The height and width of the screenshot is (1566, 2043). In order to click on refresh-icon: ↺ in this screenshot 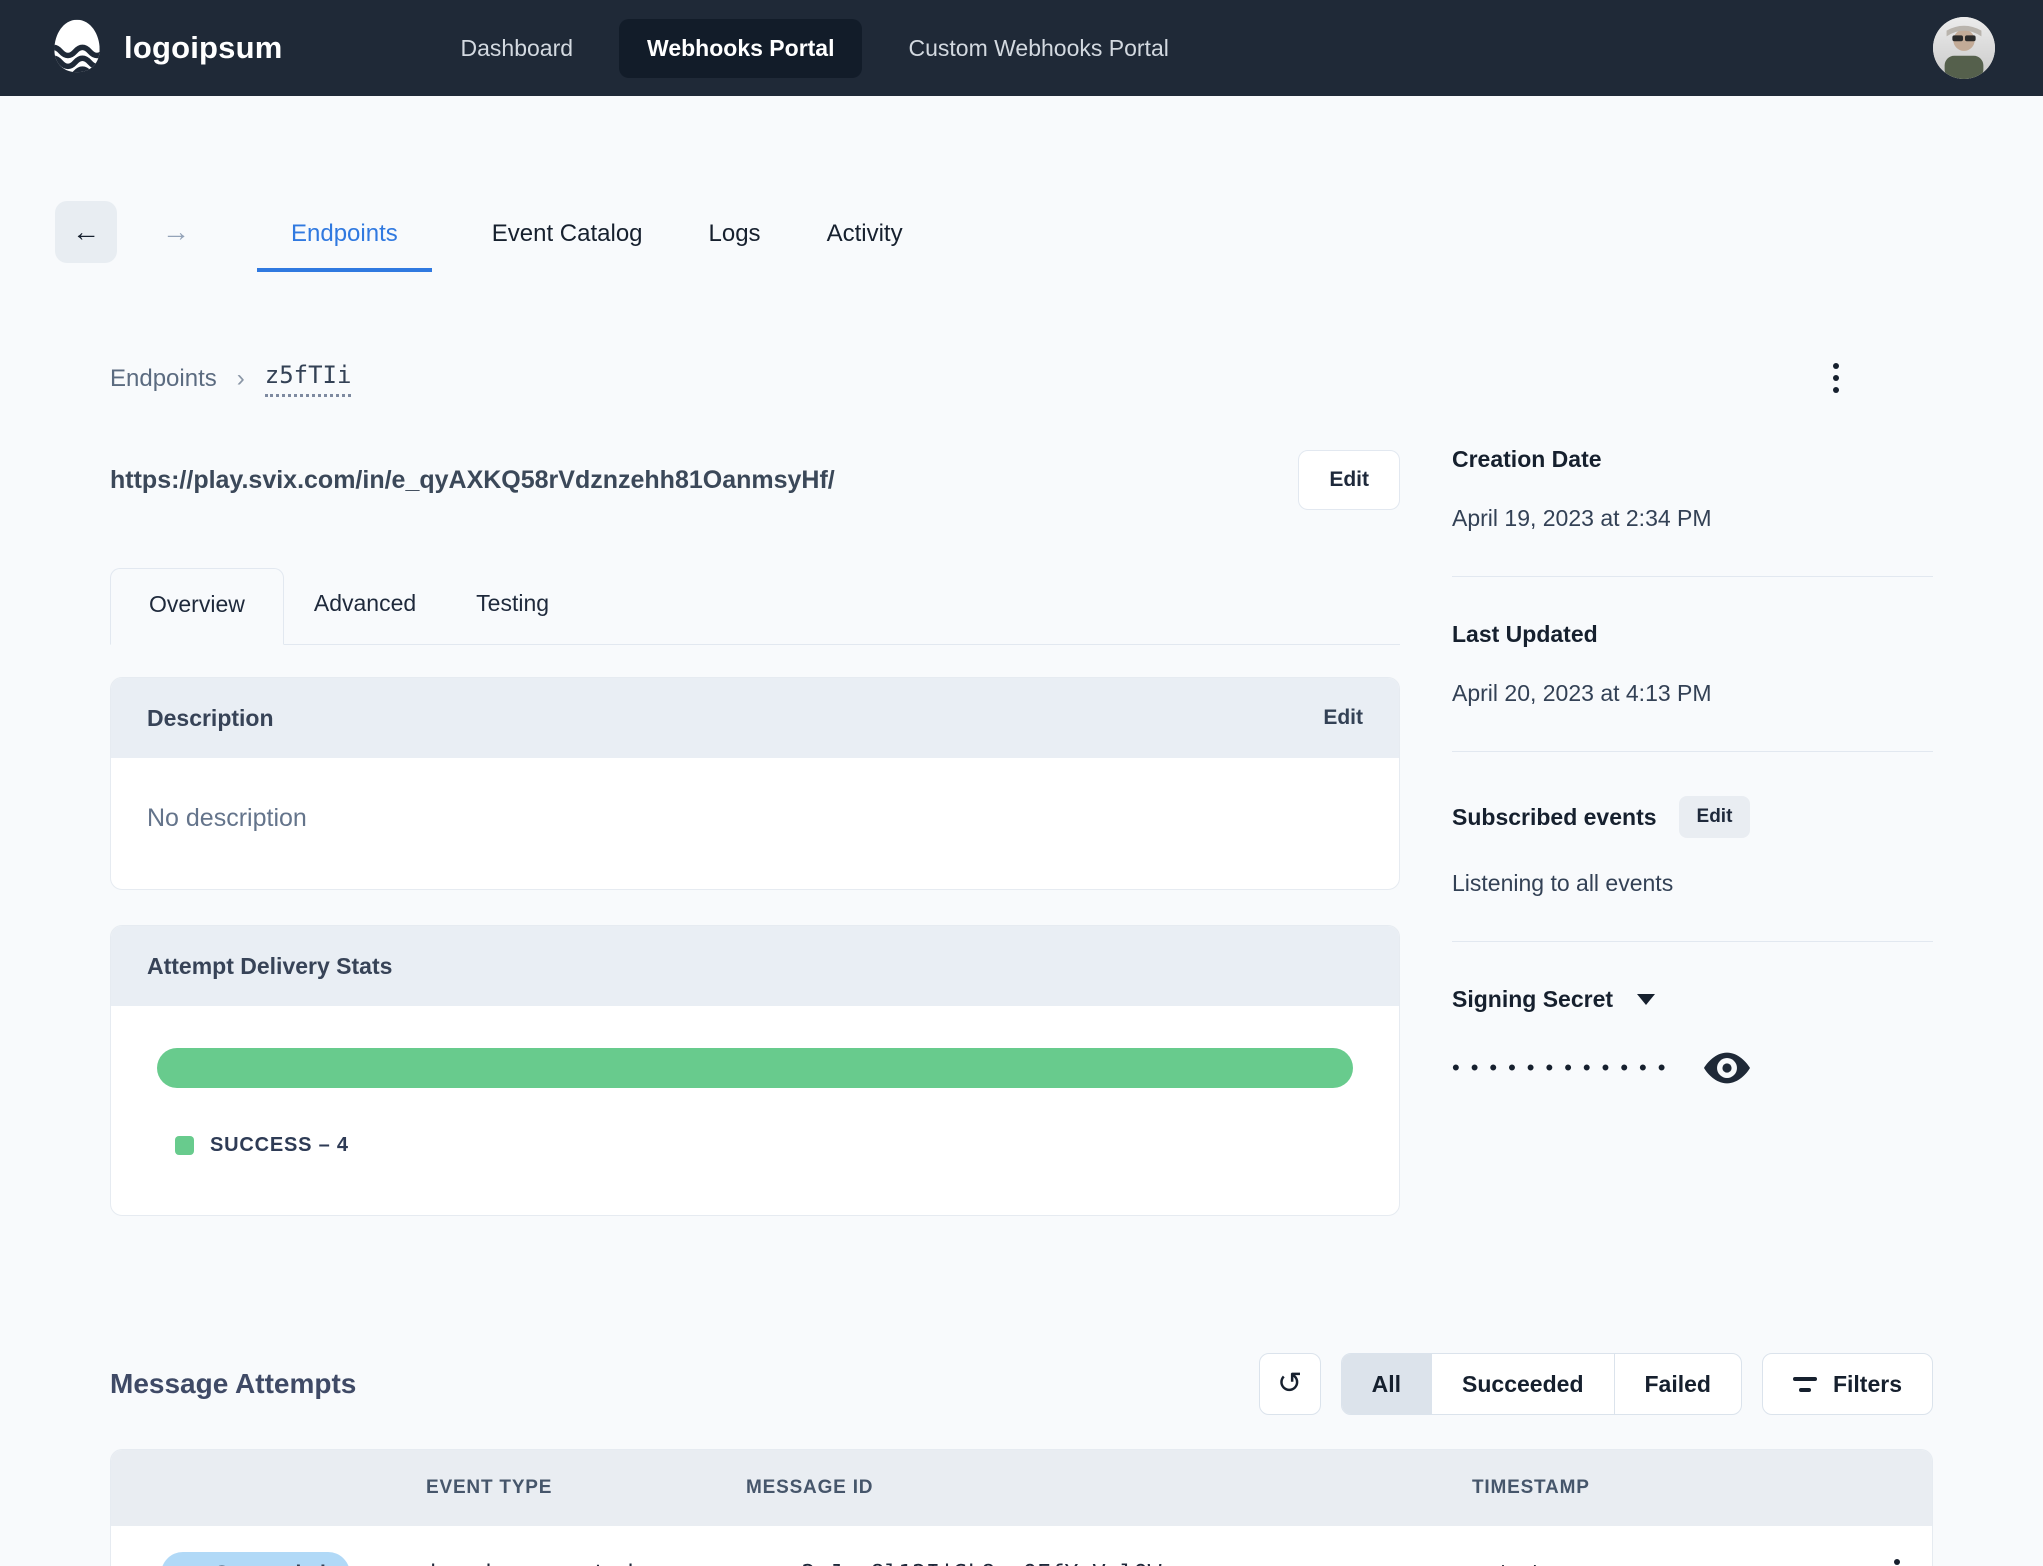, I will do `click(1289, 1384)`.